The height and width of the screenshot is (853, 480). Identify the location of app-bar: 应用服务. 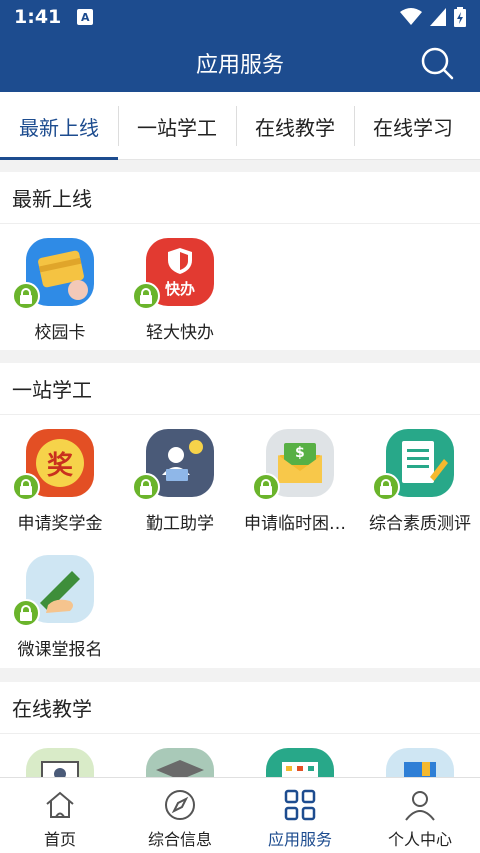
(240, 63).